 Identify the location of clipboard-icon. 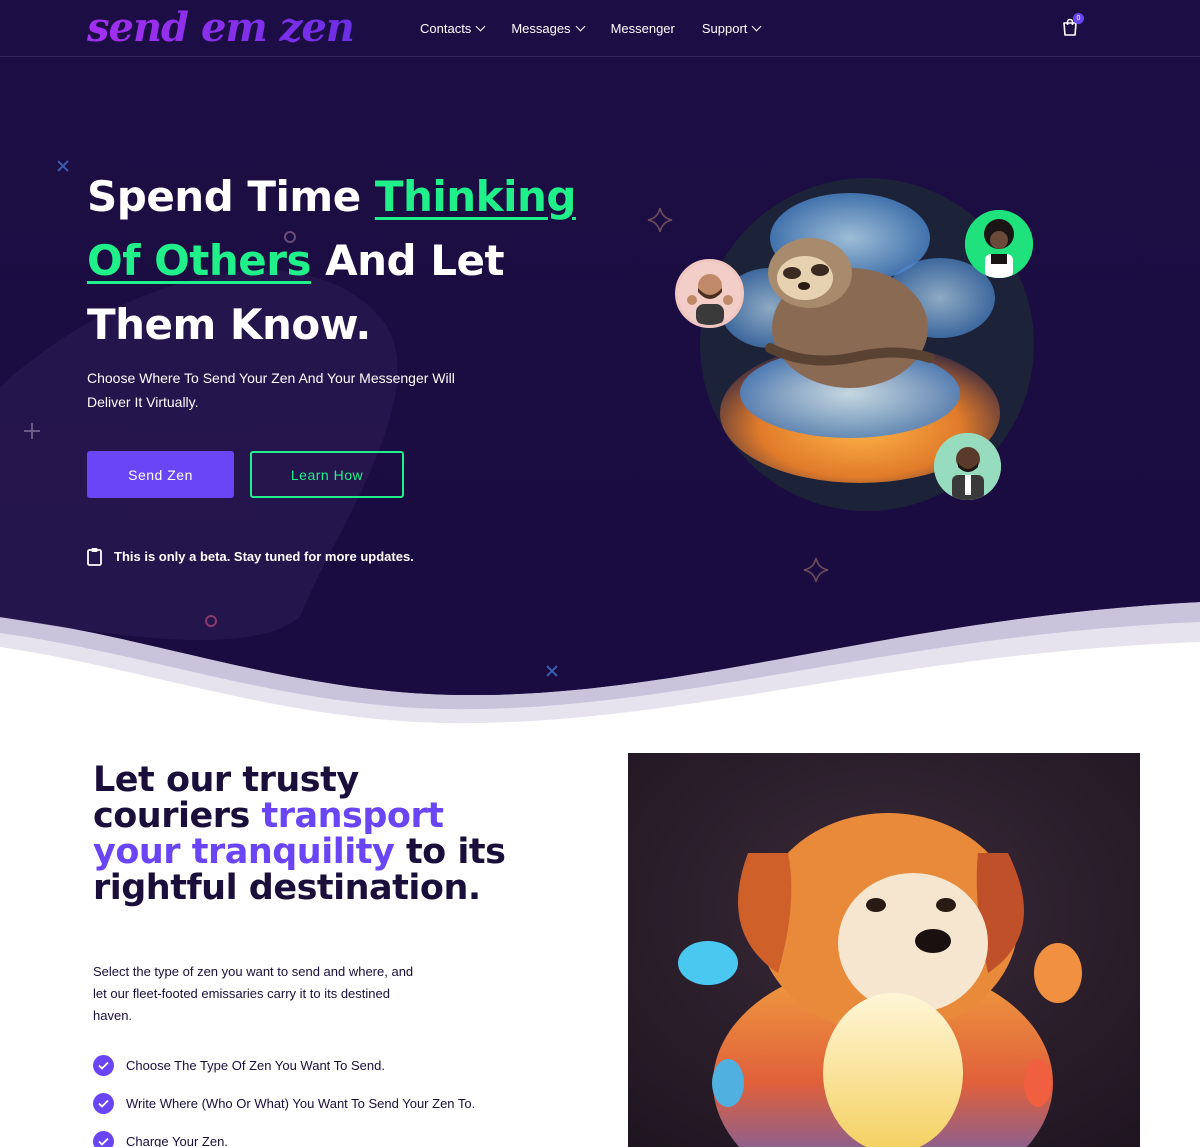
(94, 557).